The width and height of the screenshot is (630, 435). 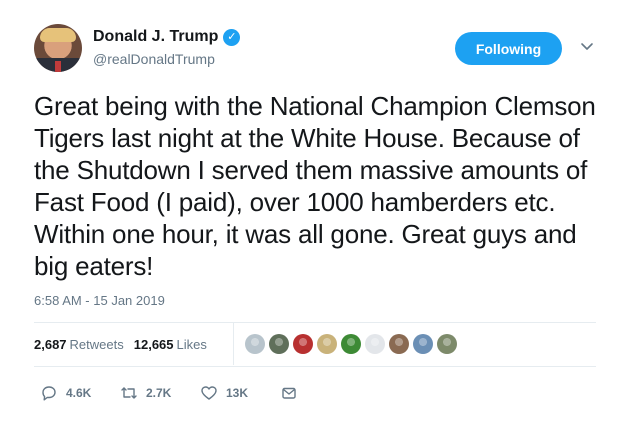 I want to click on name-row: Donald J. Trump ✓, so click(x=167, y=37).